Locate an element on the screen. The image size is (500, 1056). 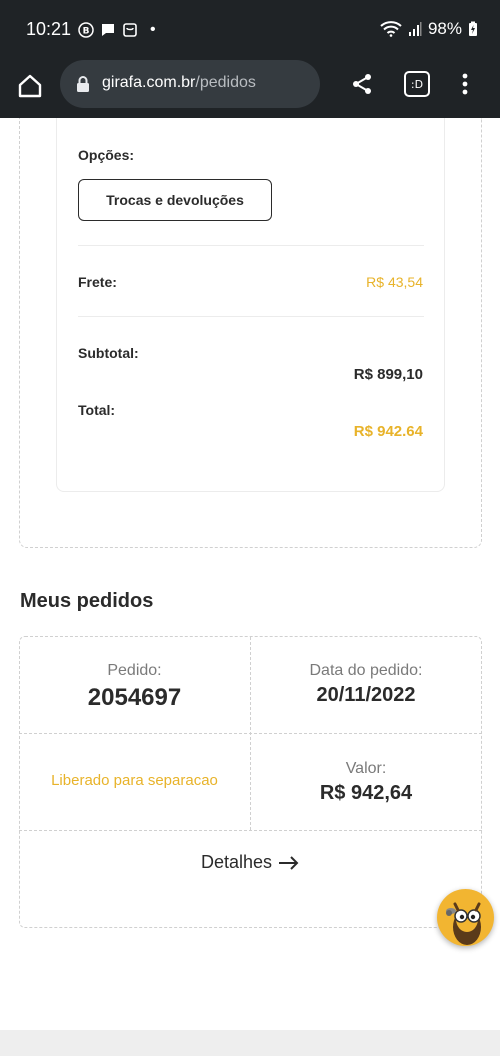
order-value-cell: Valor: R$ 942,64 is located at coordinates (366, 782).